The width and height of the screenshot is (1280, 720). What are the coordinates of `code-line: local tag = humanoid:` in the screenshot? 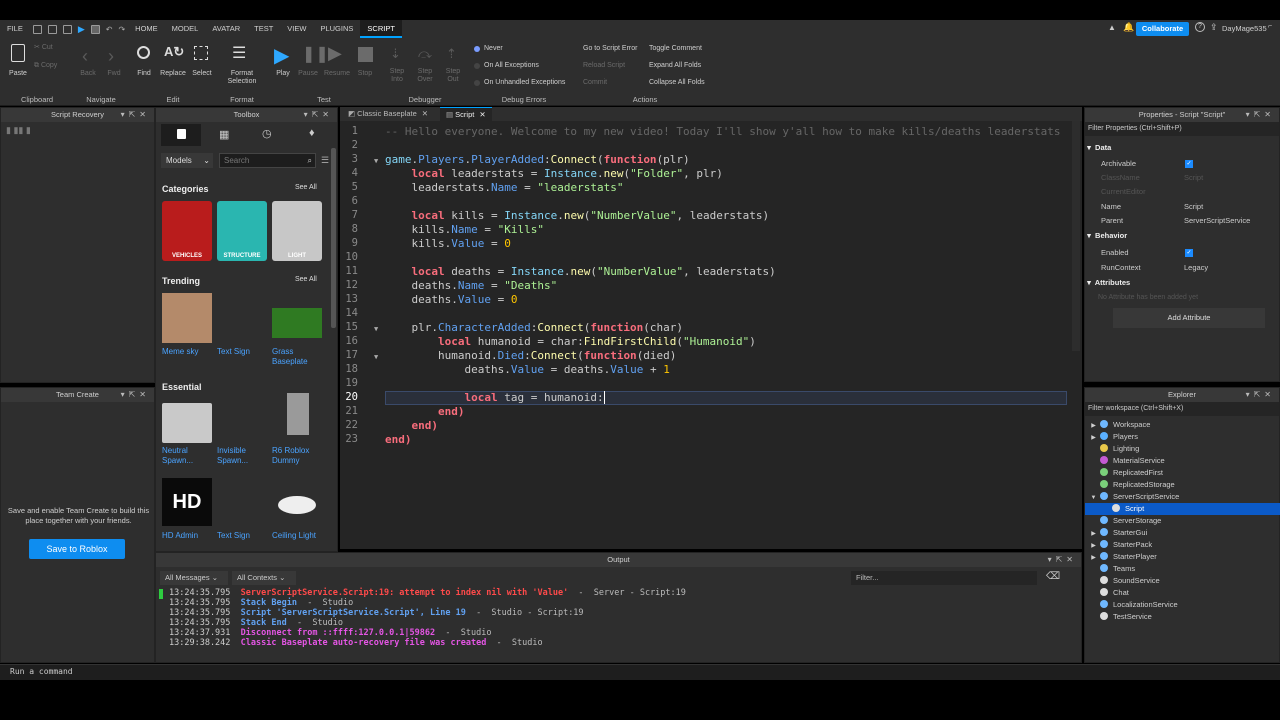 It's located at (498, 397).